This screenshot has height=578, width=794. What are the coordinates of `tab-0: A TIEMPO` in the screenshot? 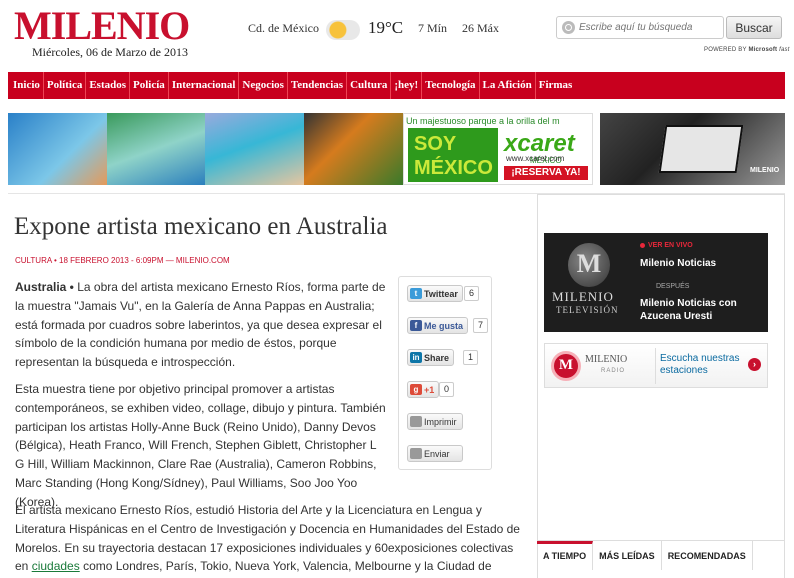 It's located at (565, 555).